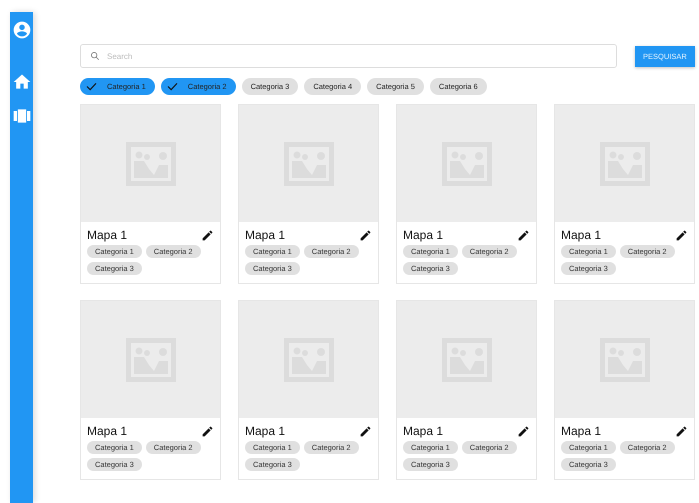  Describe the element at coordinates (22, 30) in the screenshot. I see `account-icon` at that location.